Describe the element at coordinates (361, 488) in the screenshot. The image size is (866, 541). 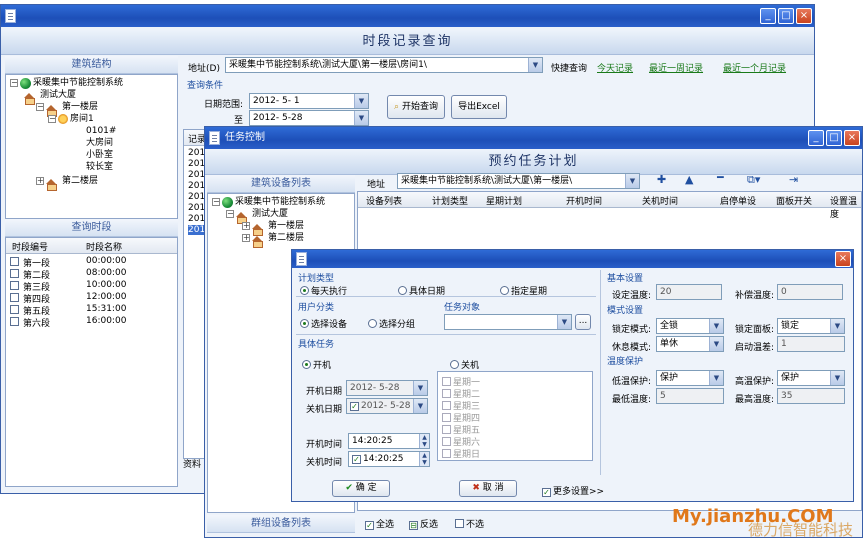
I see `confirm-button: ✔ 确 定` at that location.